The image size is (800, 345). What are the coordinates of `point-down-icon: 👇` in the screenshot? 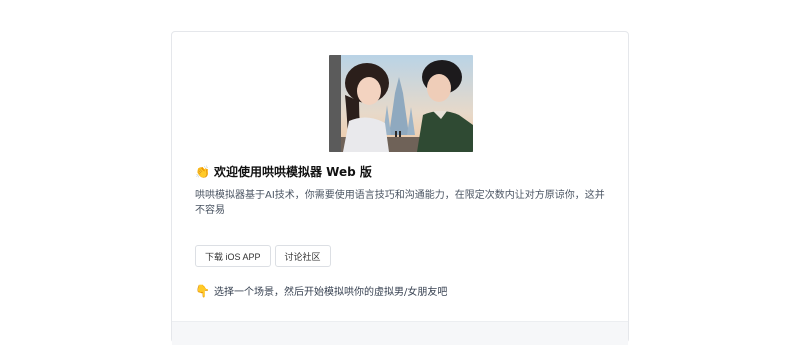 It's located at (202, 290).